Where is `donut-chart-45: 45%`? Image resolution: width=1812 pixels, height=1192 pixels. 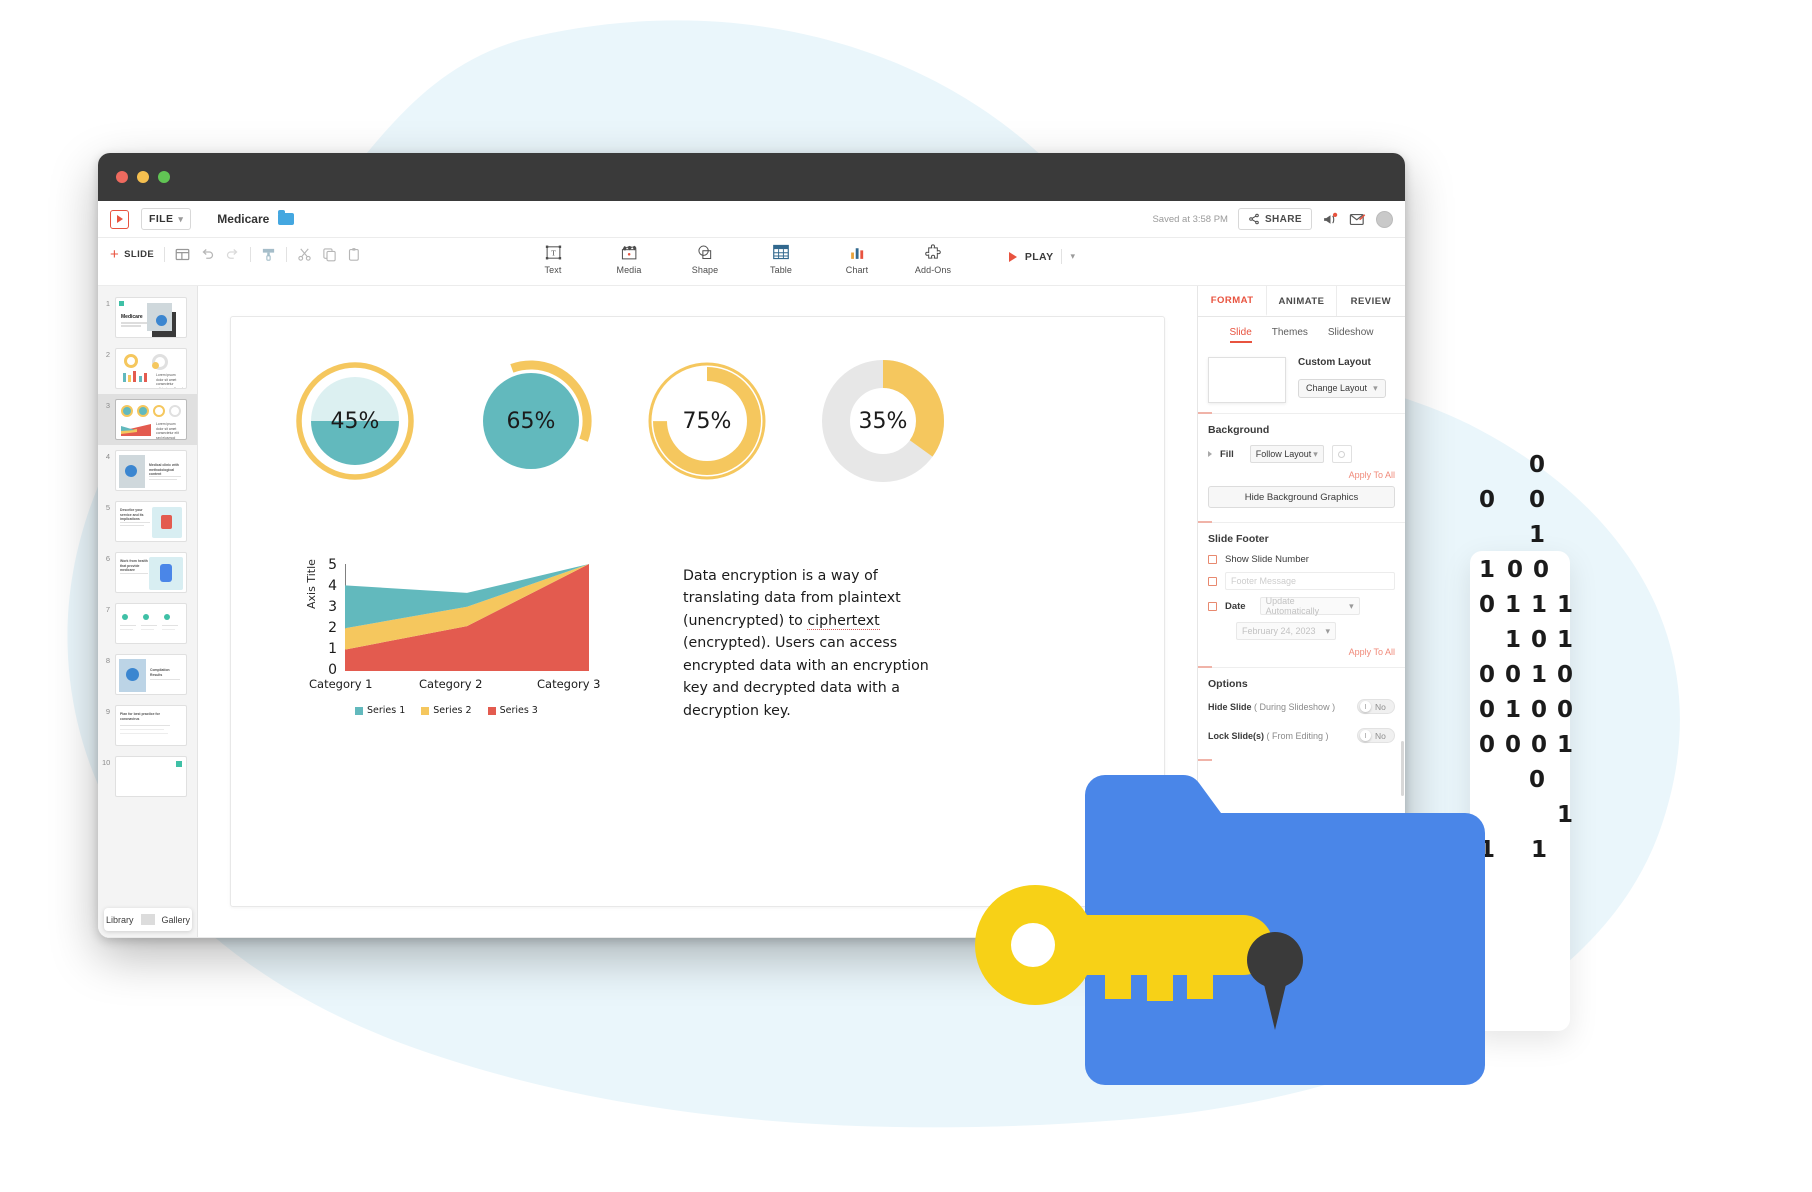 donut-chart-45: 45% is located at coordinates (355, 421).